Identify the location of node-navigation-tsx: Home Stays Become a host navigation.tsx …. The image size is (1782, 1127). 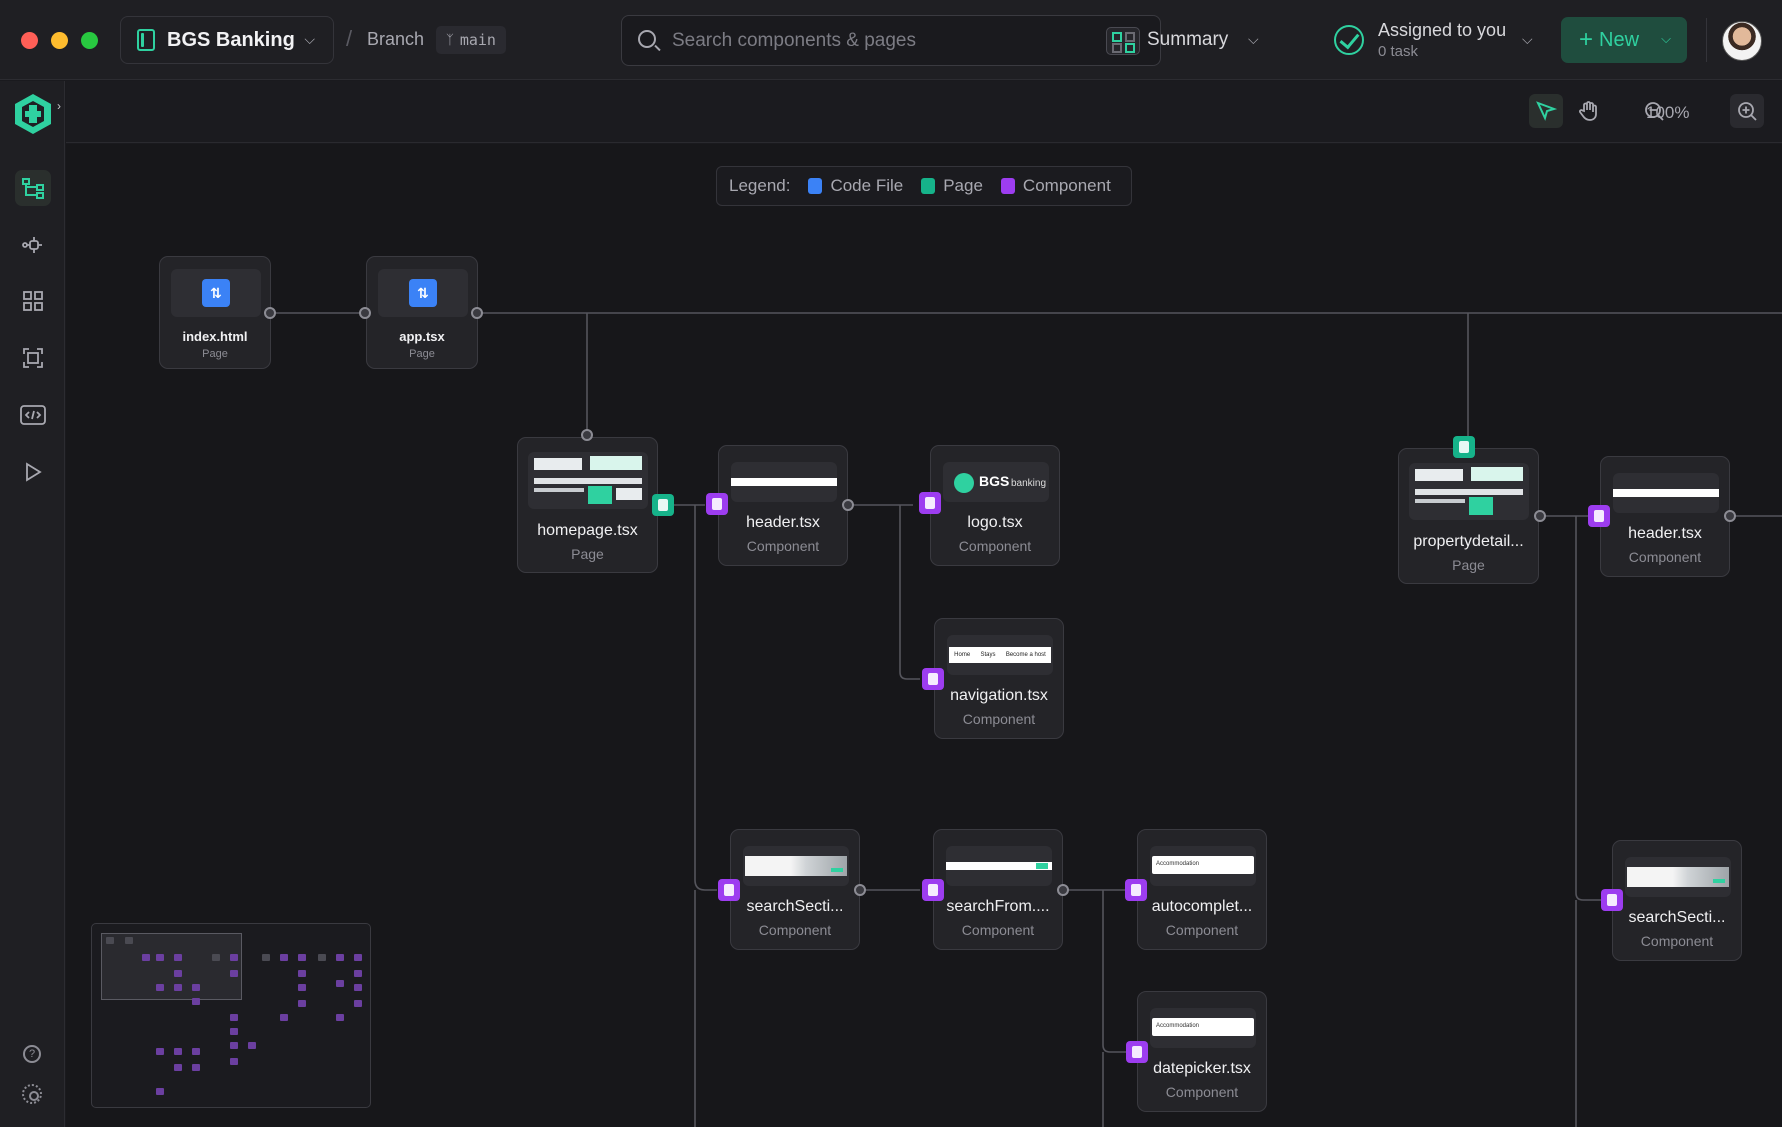
(999, 678).